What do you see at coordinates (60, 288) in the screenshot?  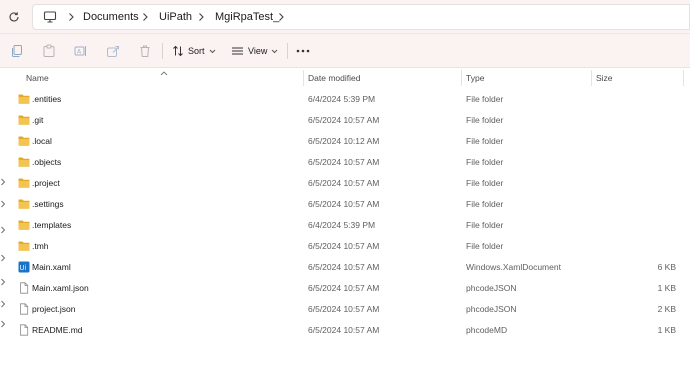 I see `file-name: Main.xaml.json` at bounding box center [60, 288].